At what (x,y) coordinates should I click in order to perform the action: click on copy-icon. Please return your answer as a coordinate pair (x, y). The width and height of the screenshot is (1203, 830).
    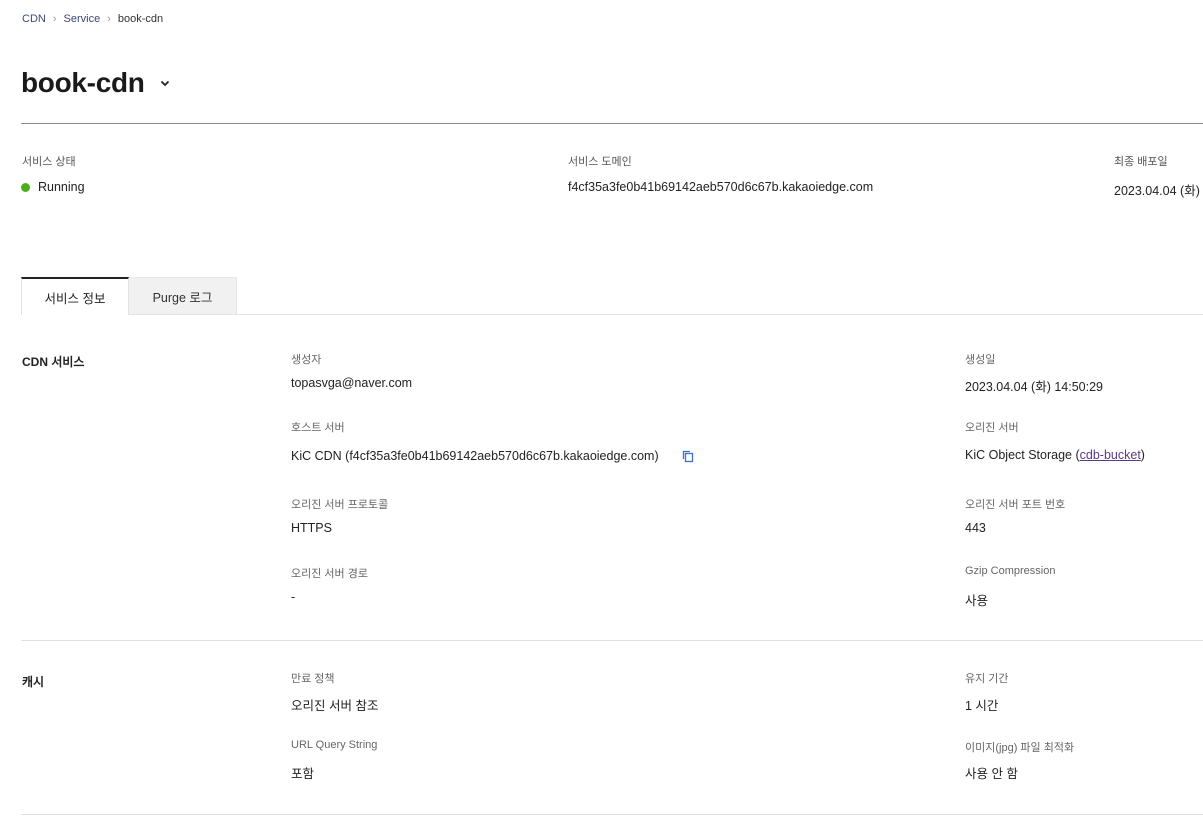
    Looking at the image, I should click on (688, 456).